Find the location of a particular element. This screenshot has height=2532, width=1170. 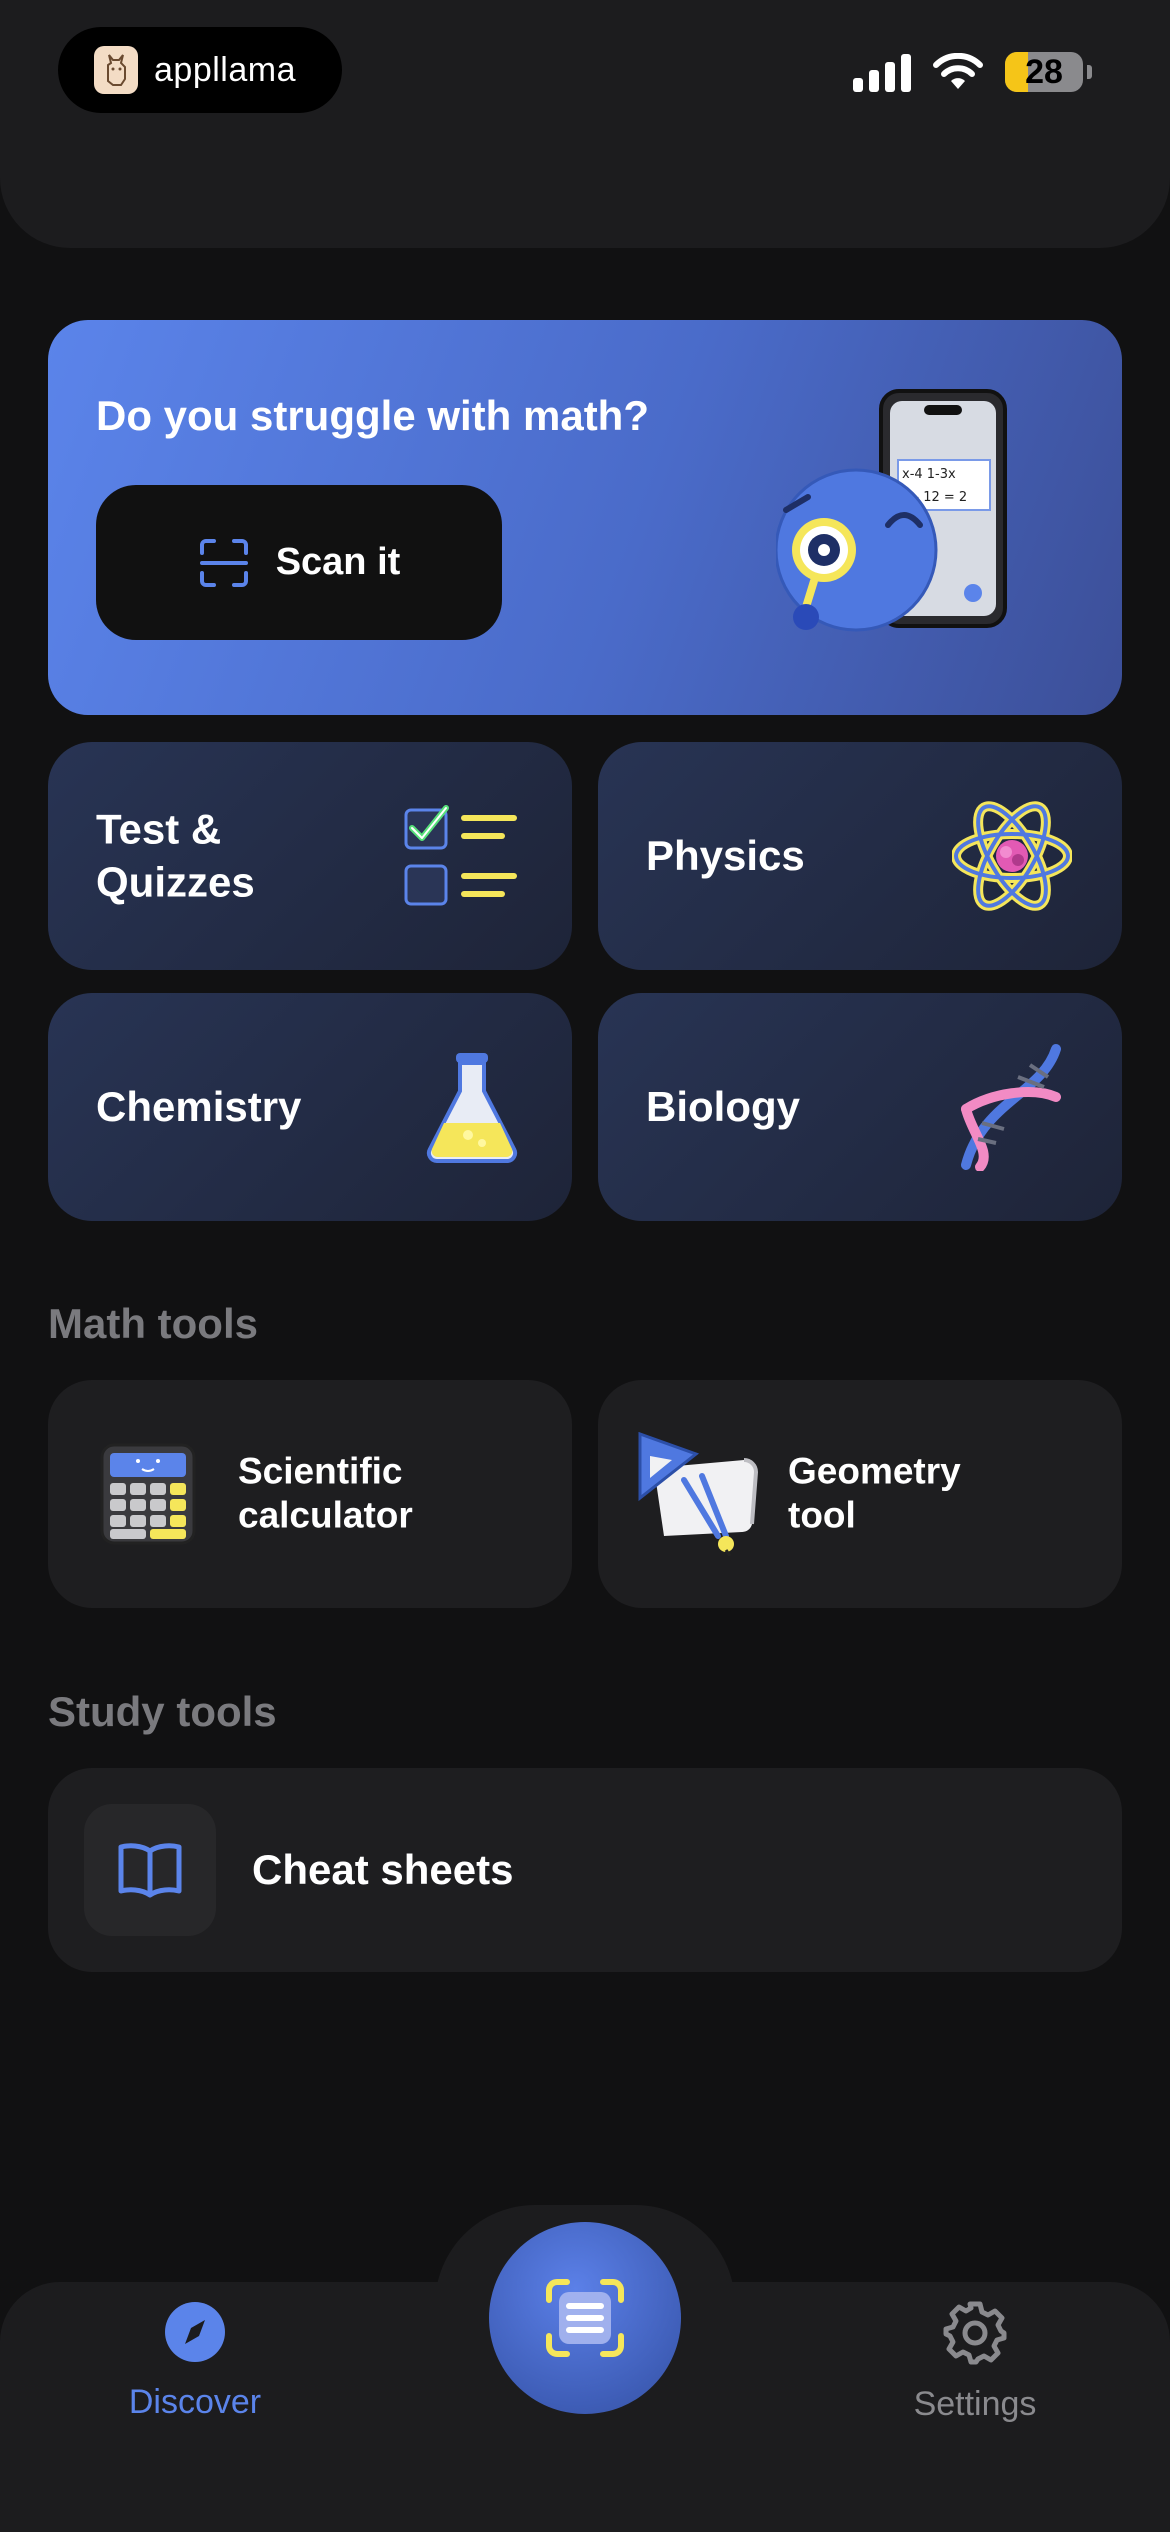

book-icon is located at coordinates (150, 1870).